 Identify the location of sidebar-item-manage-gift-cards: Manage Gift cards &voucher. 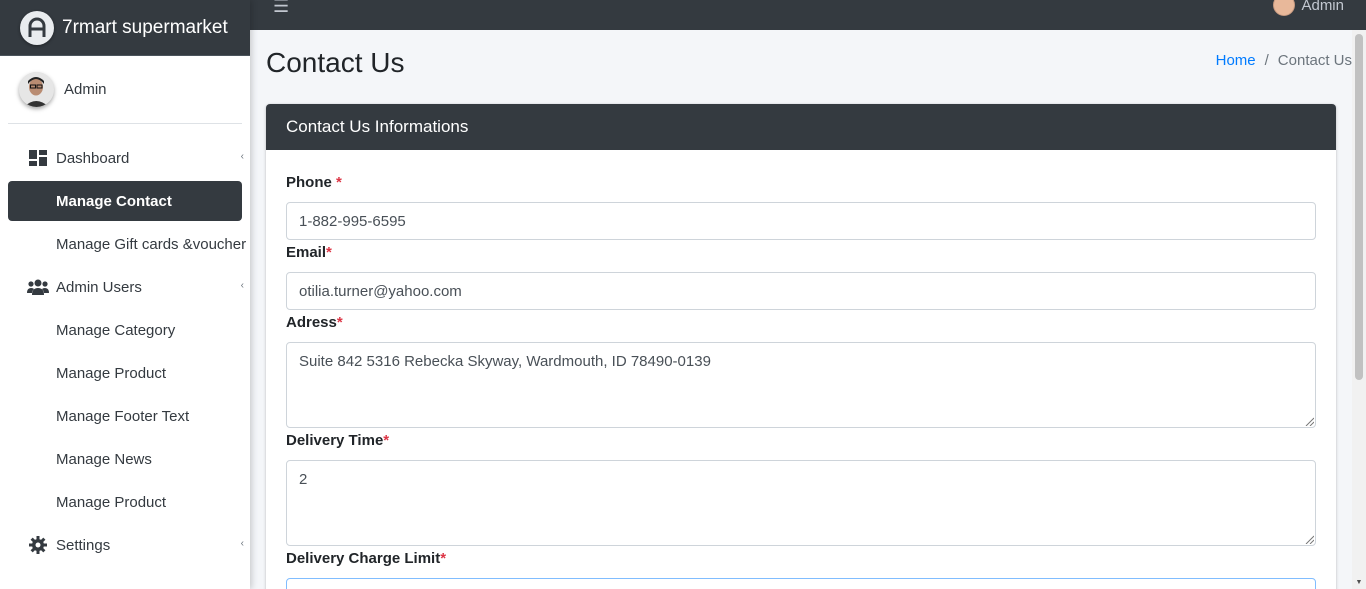
(127, 244).